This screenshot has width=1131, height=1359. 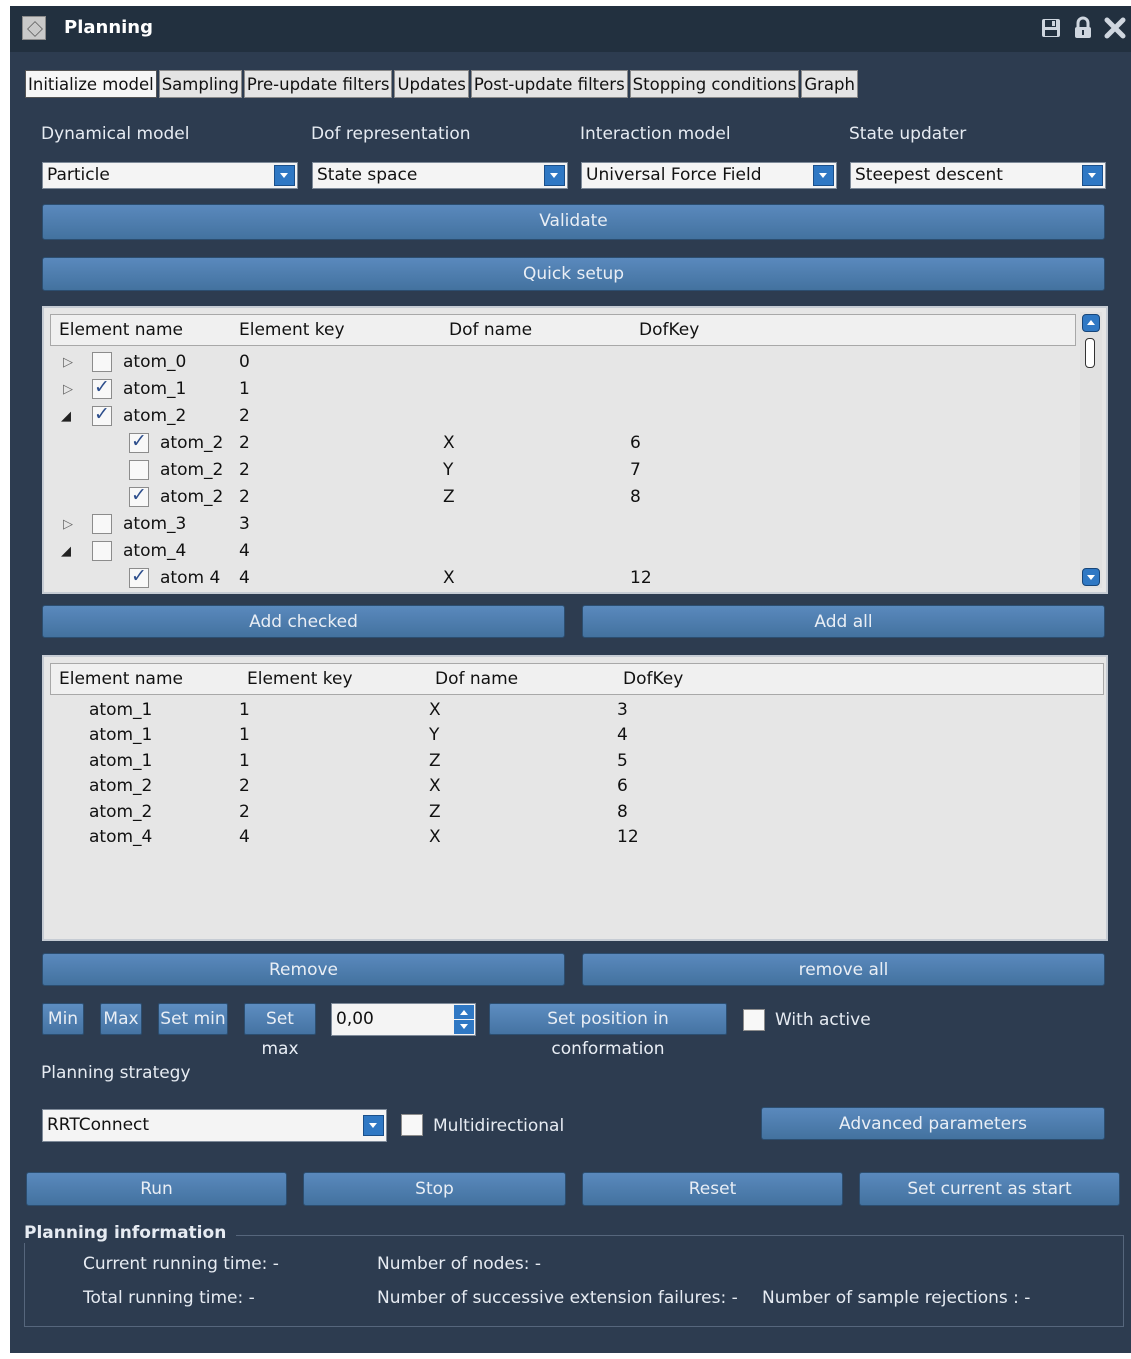 I want to click on element-name: atom 4, so click(x=190, y=578).